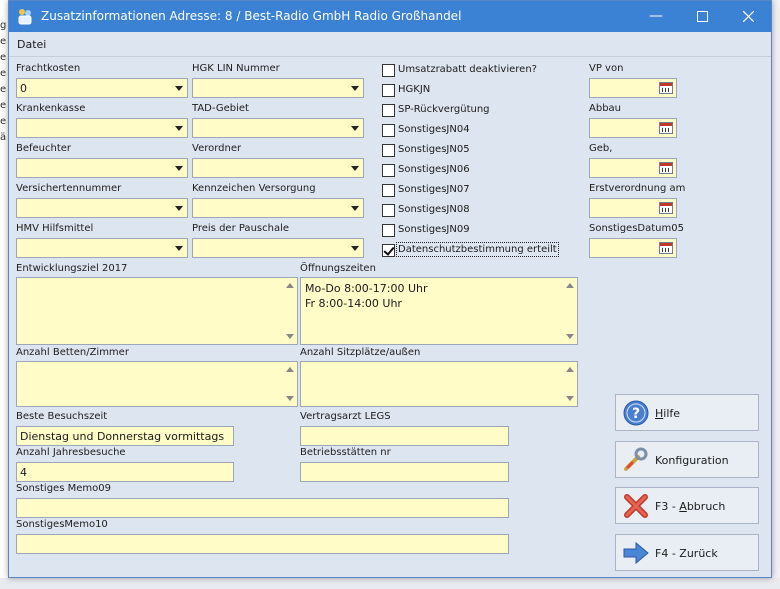  What do you see at coordinates (434, 129) in the screenshot?
I see `checkbox-label: SonstigesJN04` at bounding box center [434, 129].